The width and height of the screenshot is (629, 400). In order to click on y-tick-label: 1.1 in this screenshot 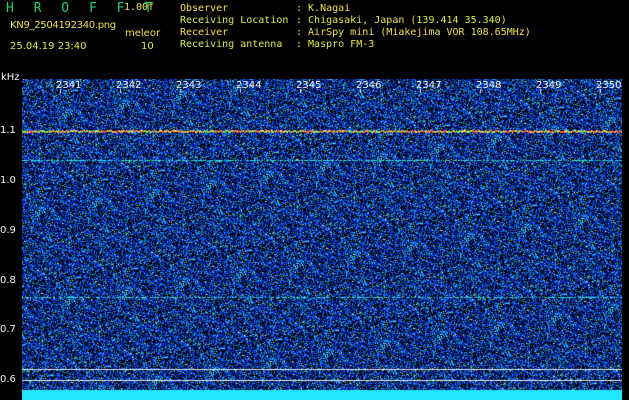, I will do `click(8, 130)`.